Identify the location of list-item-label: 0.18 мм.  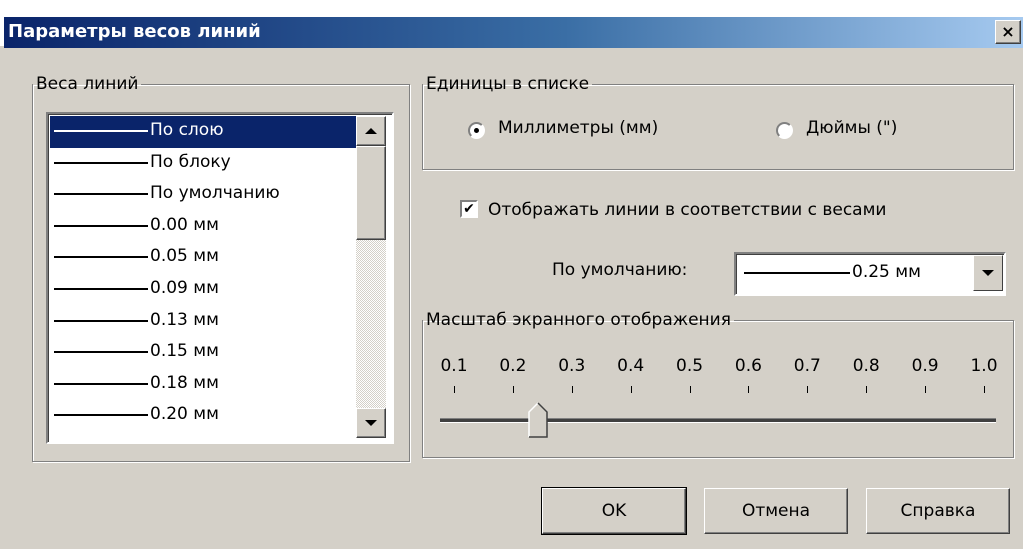
(184, 382).